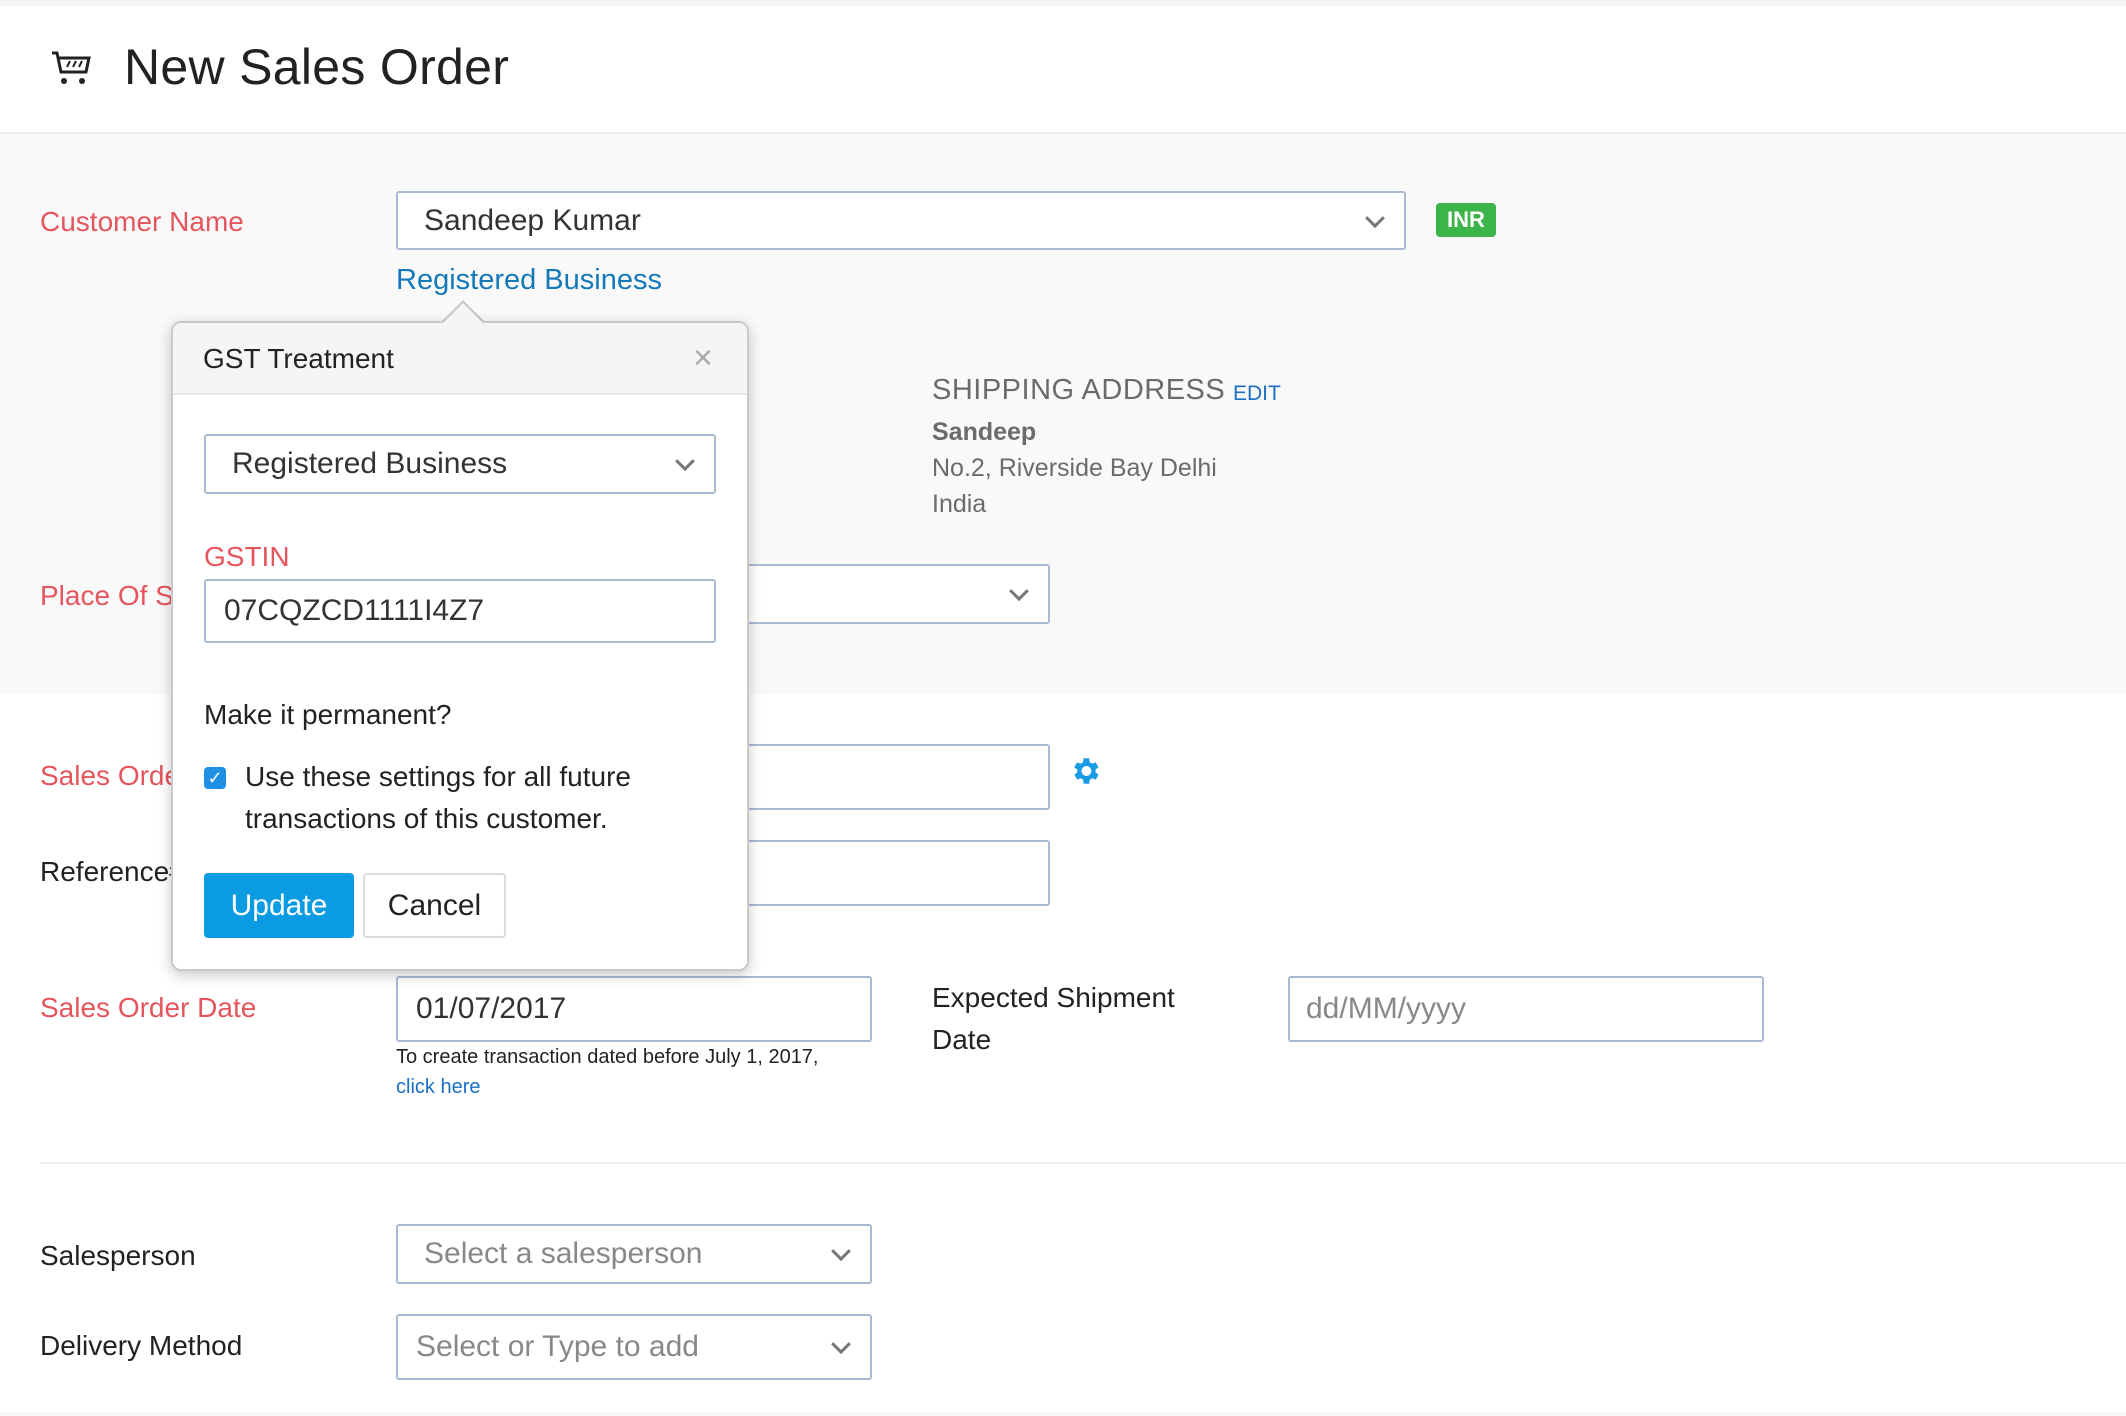  What do you see at coordinates (959, 504) in the screenshot?
I see `shipping-line2: India` at bounding box center [959, 504].